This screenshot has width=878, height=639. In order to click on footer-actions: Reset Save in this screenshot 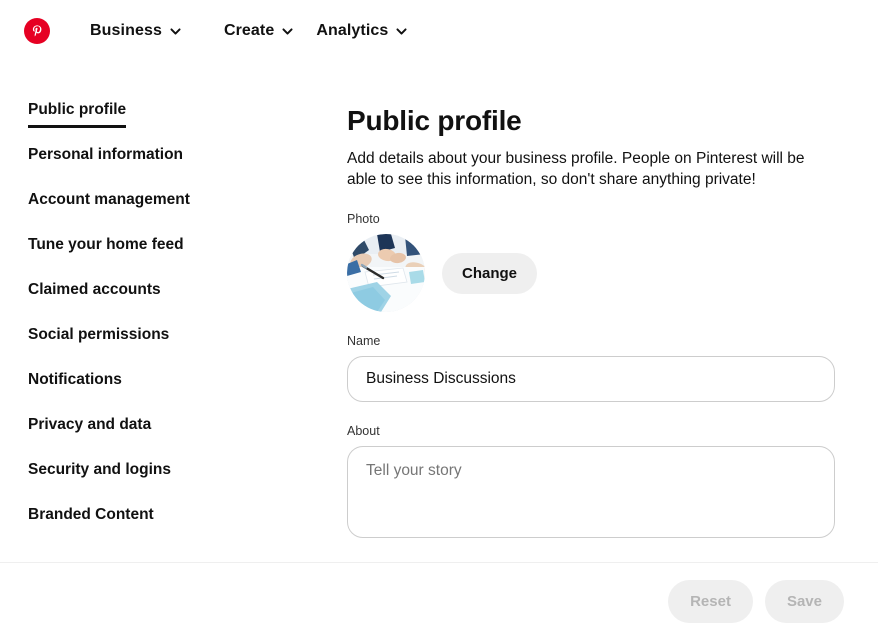, I will do `click(439, 601)`.